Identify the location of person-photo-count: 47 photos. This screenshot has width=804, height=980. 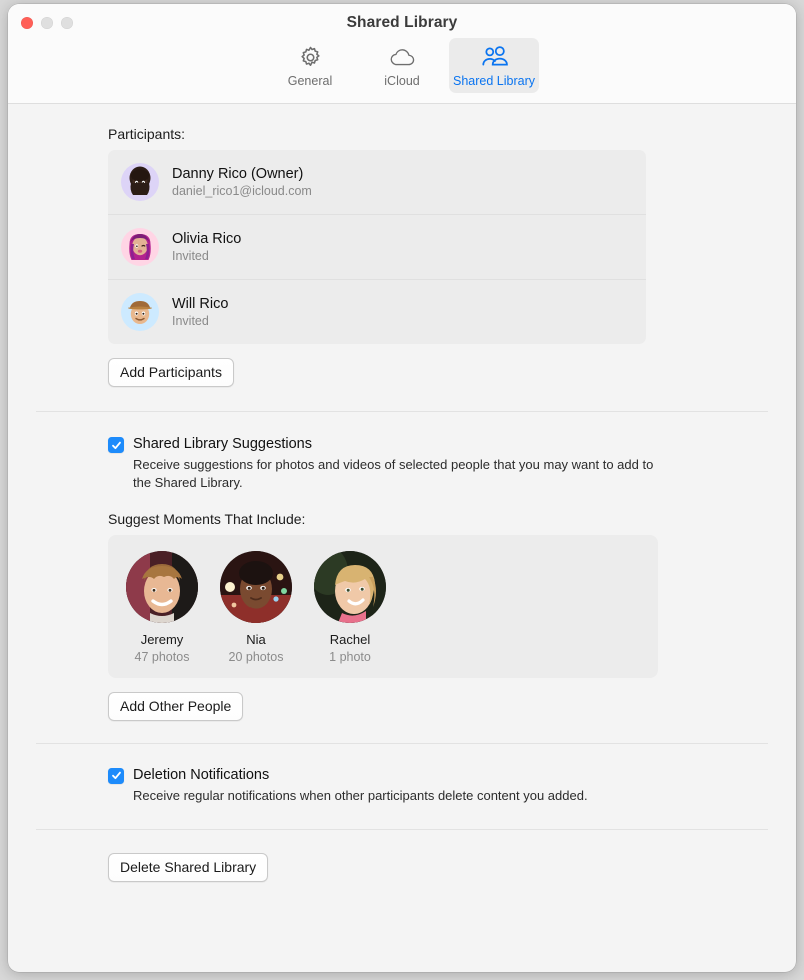
(162, 656).